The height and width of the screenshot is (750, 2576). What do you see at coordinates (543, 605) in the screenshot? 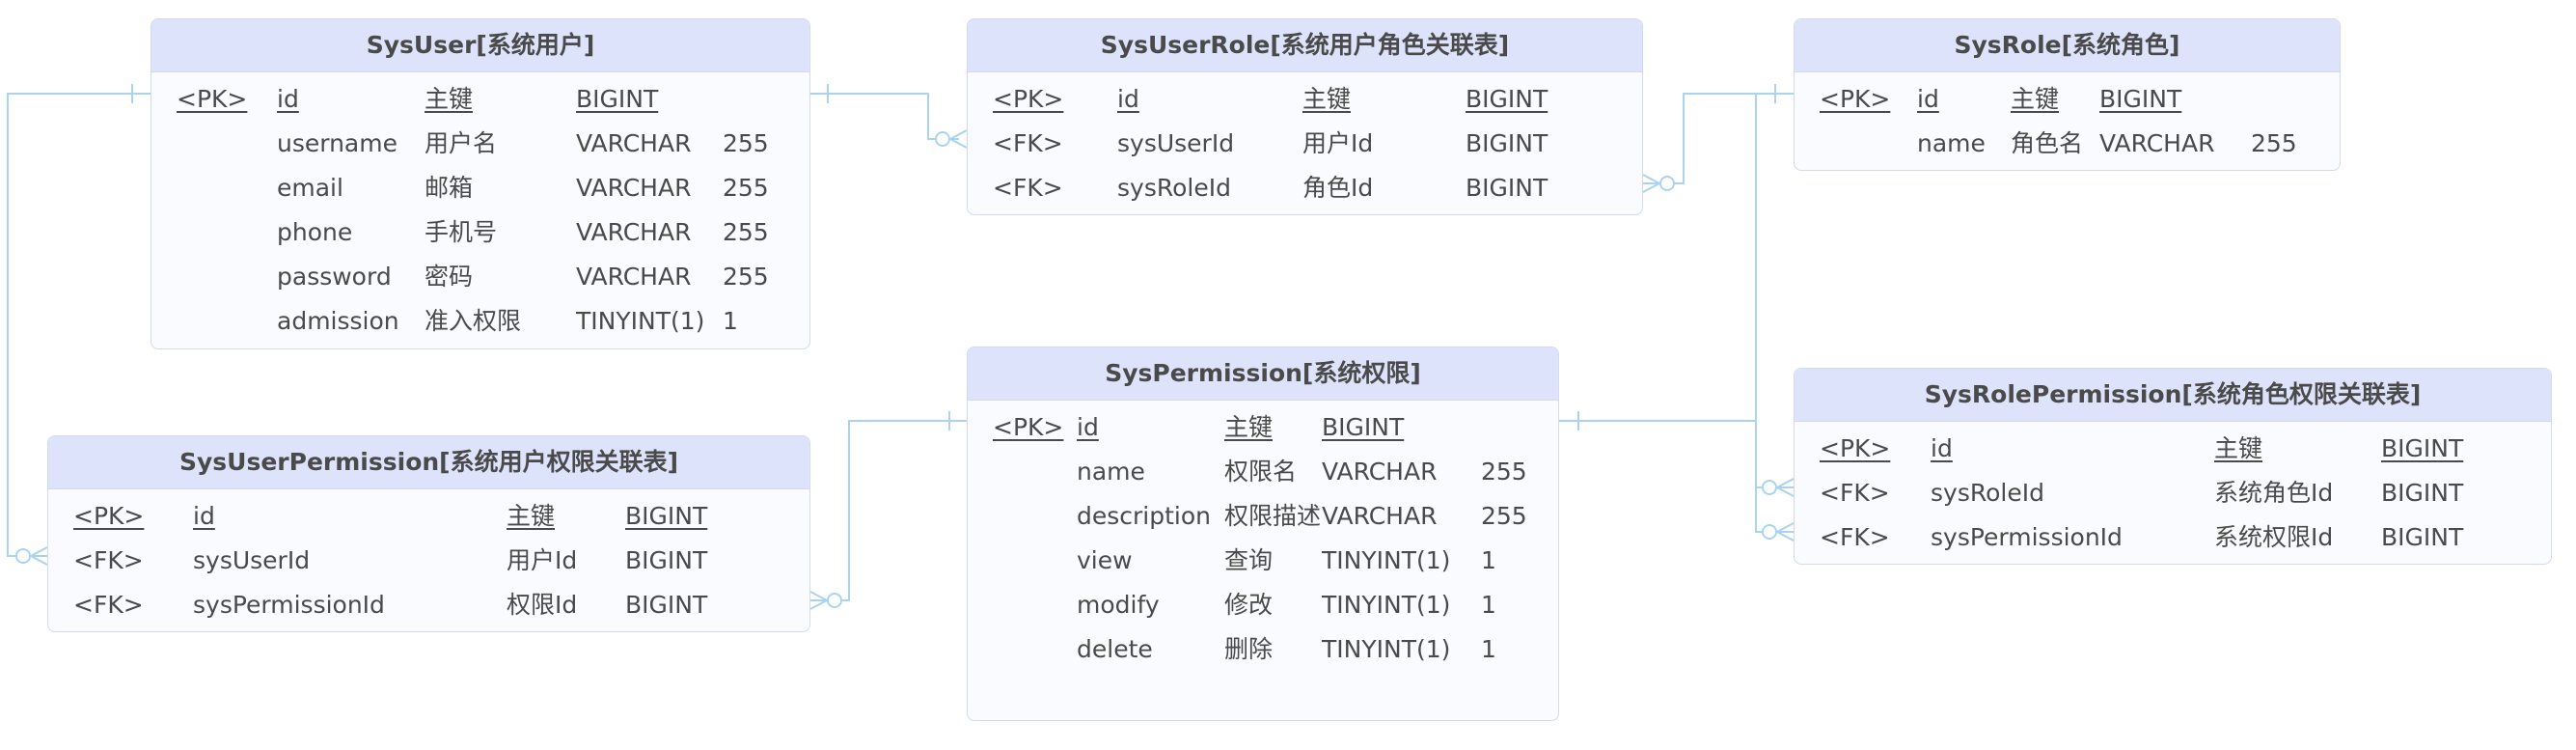
I see `column-comment: 权限Id` at bounding box center [543, 605].